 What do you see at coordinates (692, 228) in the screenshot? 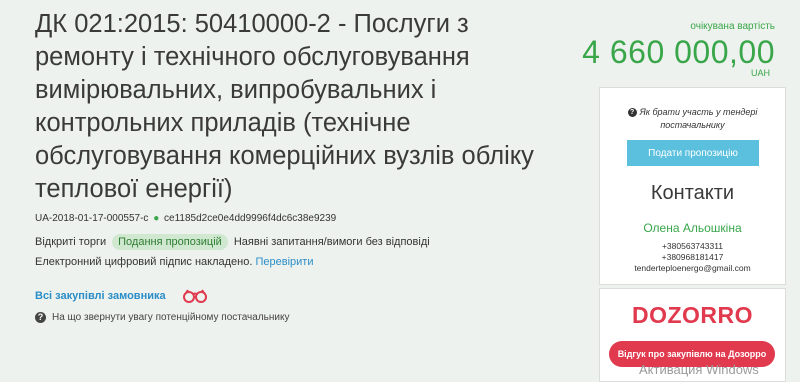
I see `contact-name: Олена Альошкіна` at bounding box center [692, 228].